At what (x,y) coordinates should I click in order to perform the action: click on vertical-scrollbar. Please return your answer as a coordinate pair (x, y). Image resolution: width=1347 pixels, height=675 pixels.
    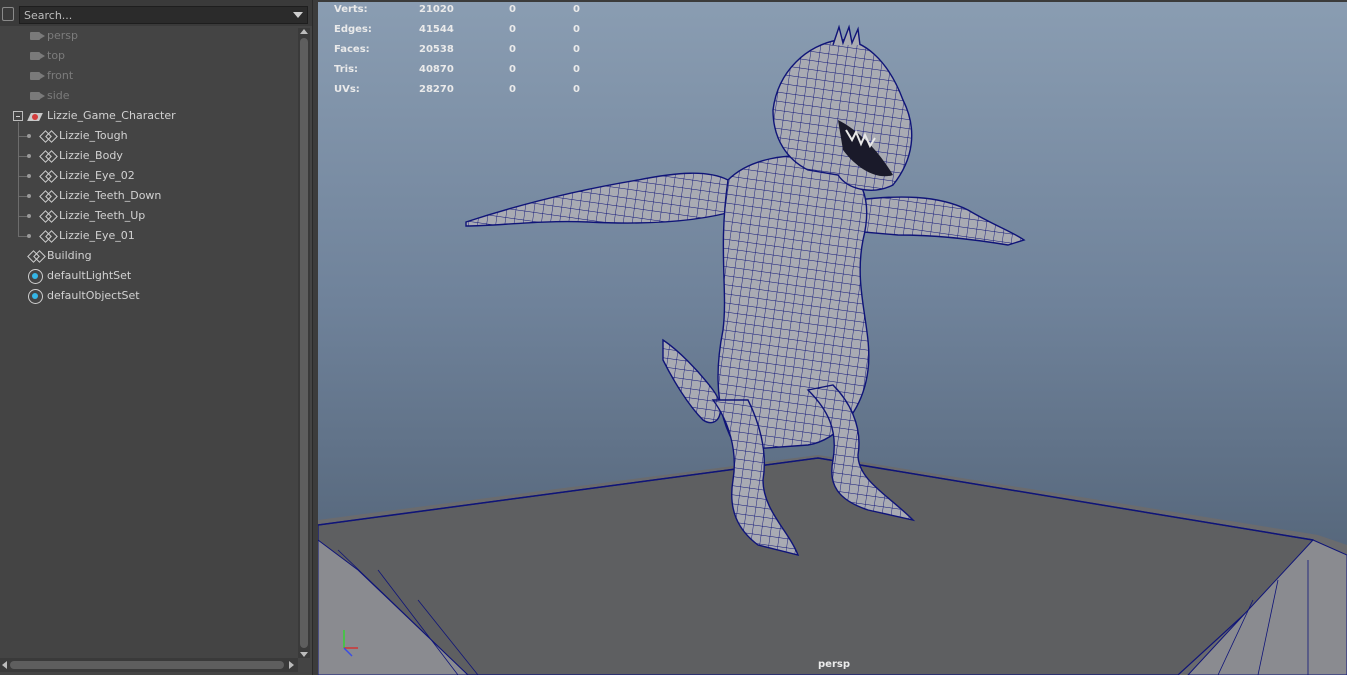
    Looking at the image, I should click on (304, 343).